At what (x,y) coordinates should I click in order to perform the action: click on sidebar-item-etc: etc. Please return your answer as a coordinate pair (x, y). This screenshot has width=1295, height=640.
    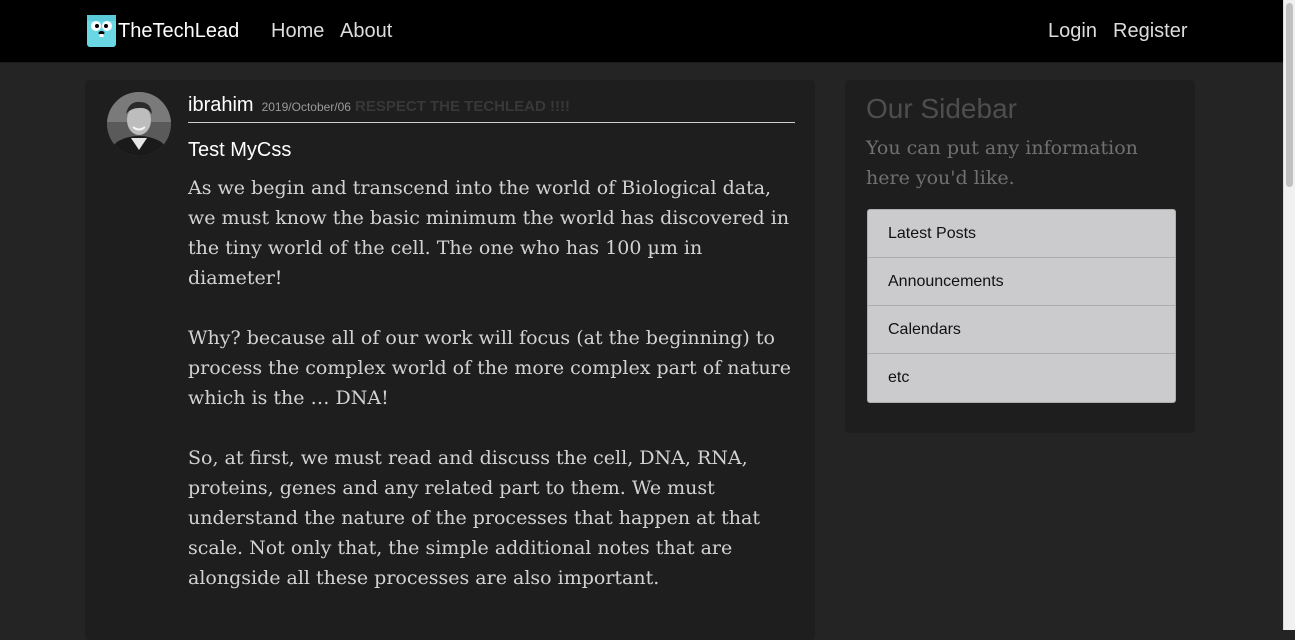
    Looking at the image, I should click on (1021, 378).